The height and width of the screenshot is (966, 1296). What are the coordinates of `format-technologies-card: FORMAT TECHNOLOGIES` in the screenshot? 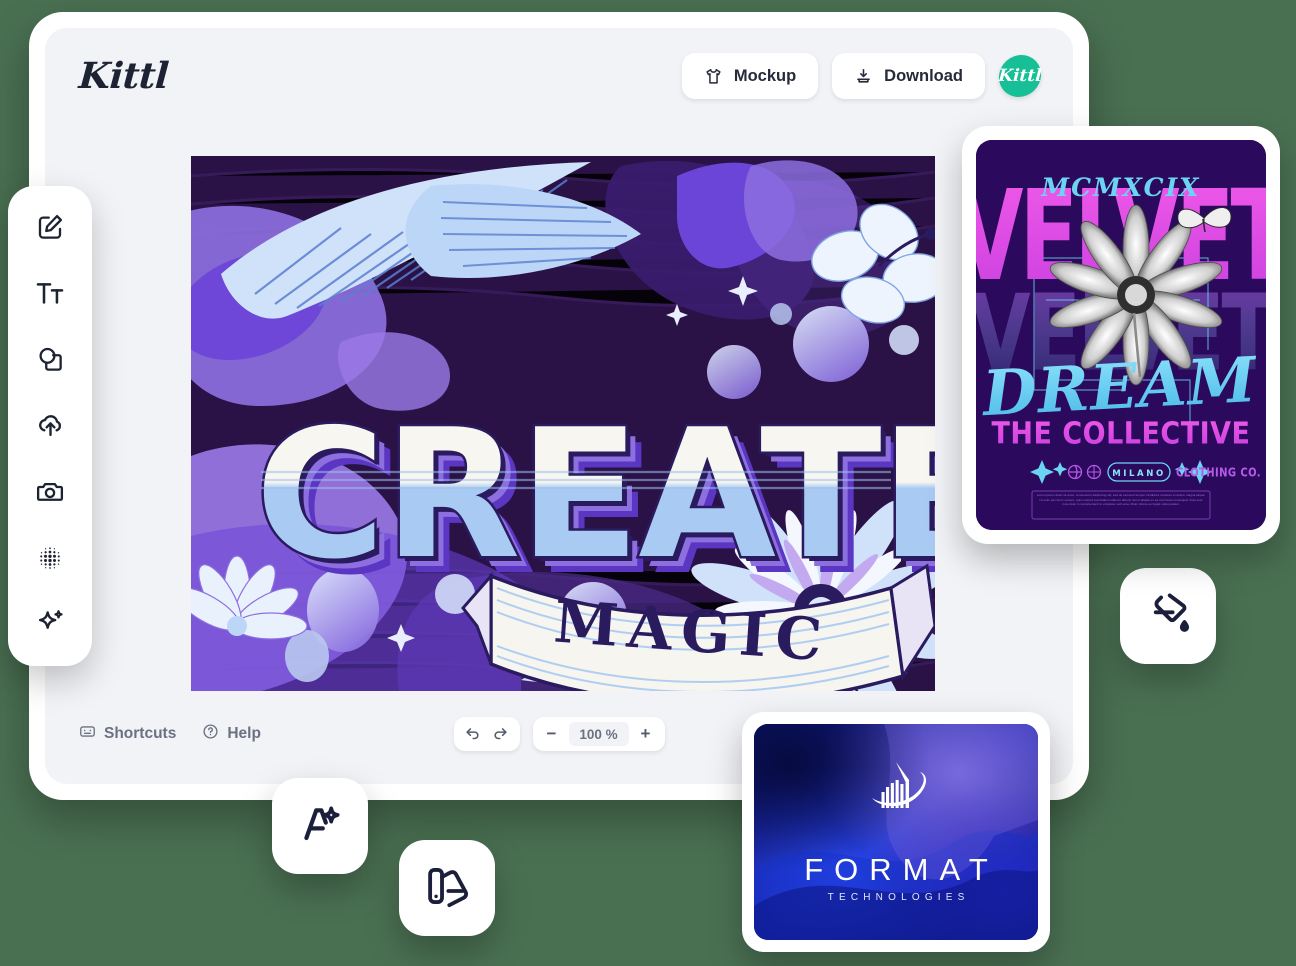 It's located at (896, 832).